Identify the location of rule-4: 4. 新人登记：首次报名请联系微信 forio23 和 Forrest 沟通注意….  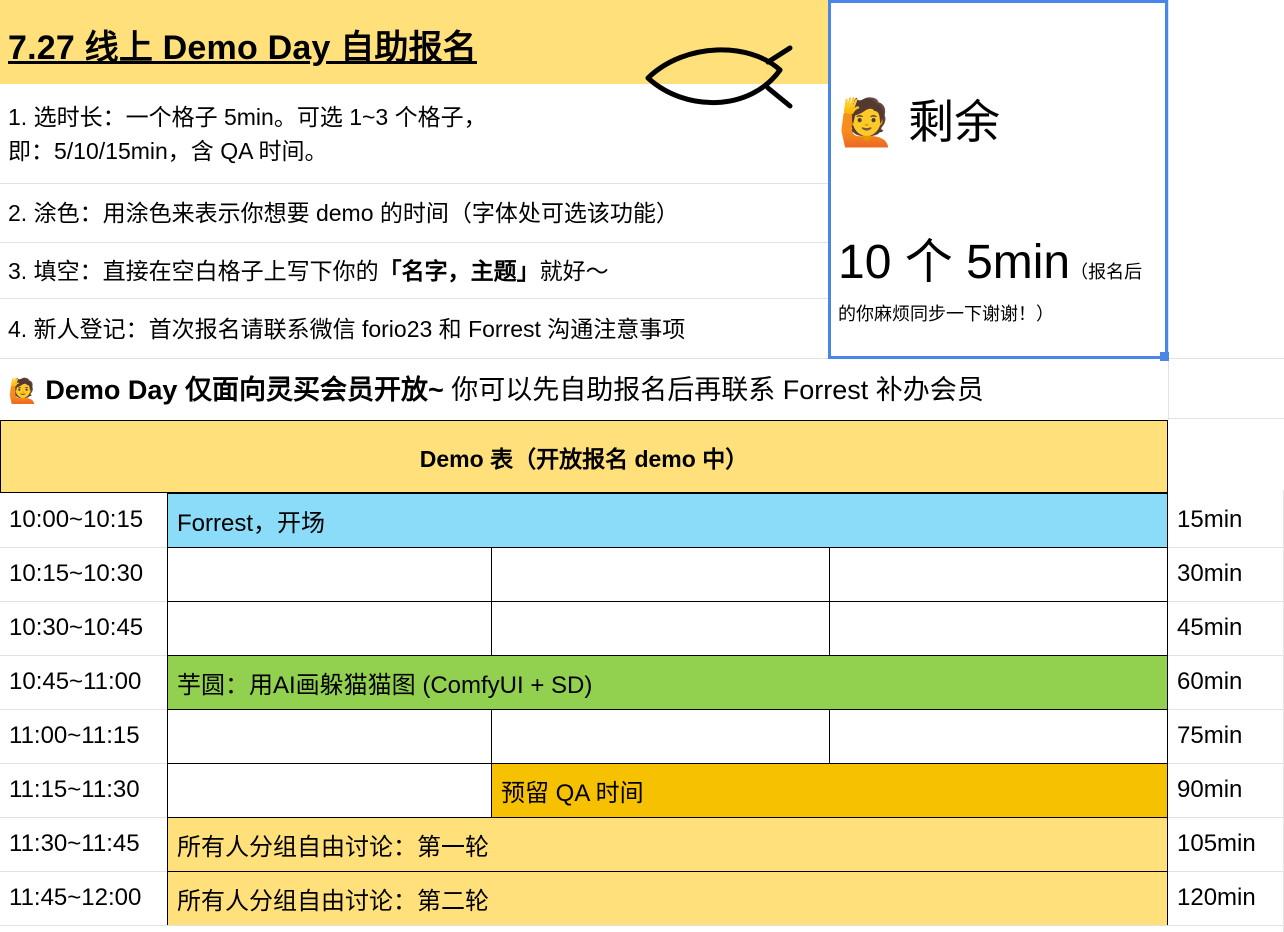
(347, 329).